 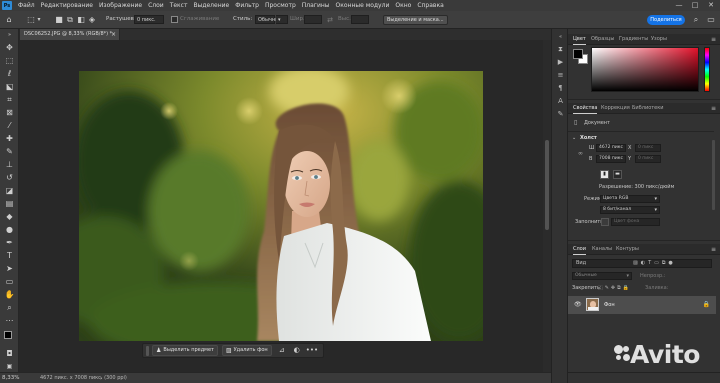 What do you see at coordinates (645, 69) in the screenshot?
I see `color-picker-field` at bounding box center [645, 69].